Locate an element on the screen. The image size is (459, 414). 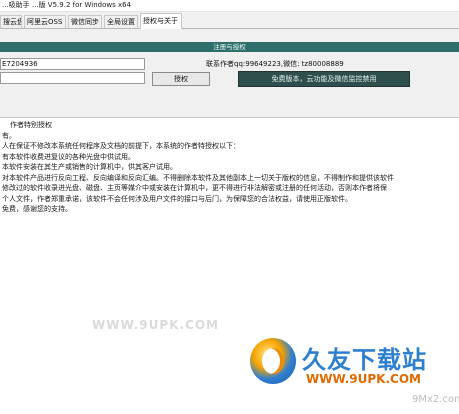
brand-logo-block: 久友下载站 WWW.9UPK.COM 9Mx2.com is located at coordinates (345, 368).